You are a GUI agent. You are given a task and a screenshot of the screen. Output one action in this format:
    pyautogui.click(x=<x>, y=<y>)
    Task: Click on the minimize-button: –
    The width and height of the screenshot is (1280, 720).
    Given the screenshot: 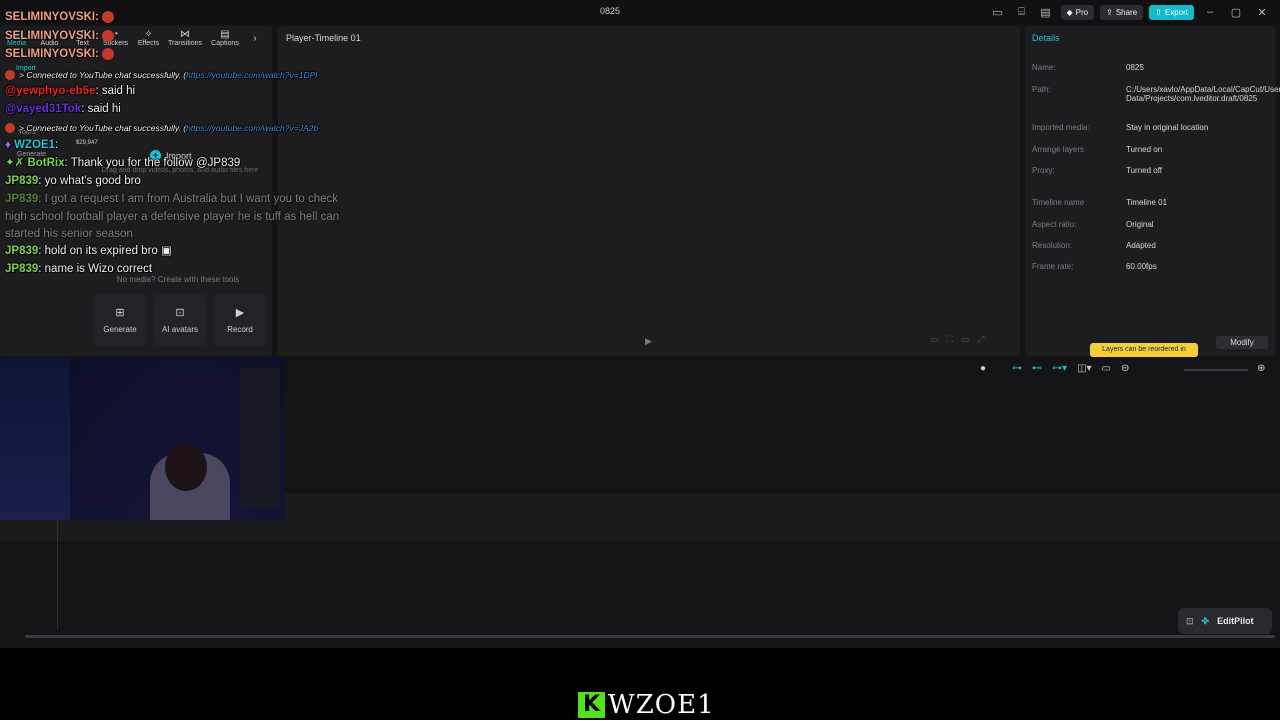 What is the action you would take?
    pyautogui.click(x=1210, y=12)
    